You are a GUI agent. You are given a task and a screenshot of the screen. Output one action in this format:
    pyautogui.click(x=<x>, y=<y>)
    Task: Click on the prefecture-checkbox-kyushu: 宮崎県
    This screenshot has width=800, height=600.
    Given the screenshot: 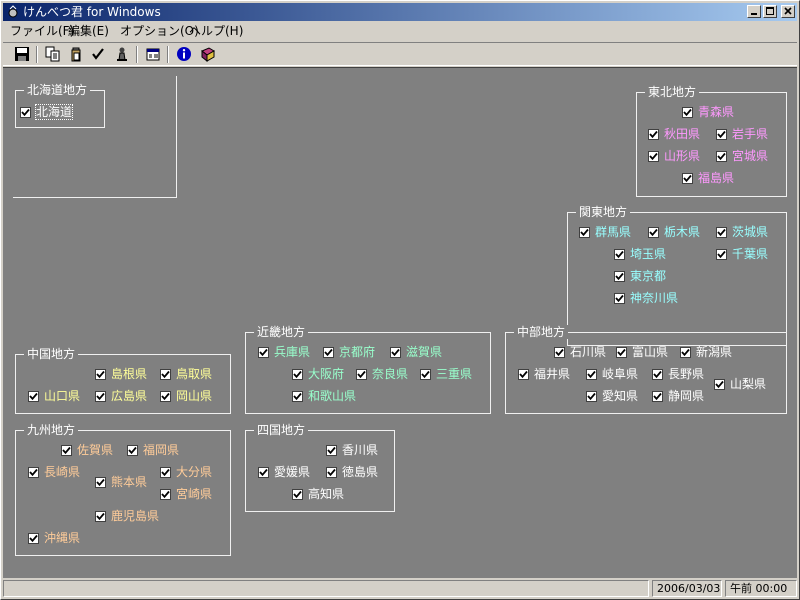 What is the action you would take?
    pyautogui.click(x=186, y=494)
    